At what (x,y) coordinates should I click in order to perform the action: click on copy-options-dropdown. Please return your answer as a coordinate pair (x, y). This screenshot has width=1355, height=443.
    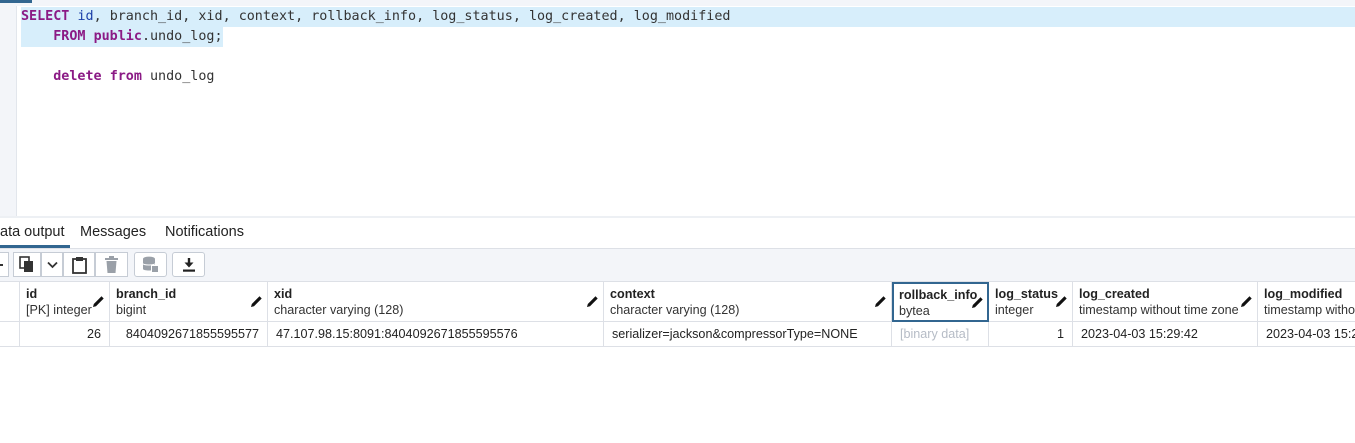
    Looking at the image, I should click on (52, 264).